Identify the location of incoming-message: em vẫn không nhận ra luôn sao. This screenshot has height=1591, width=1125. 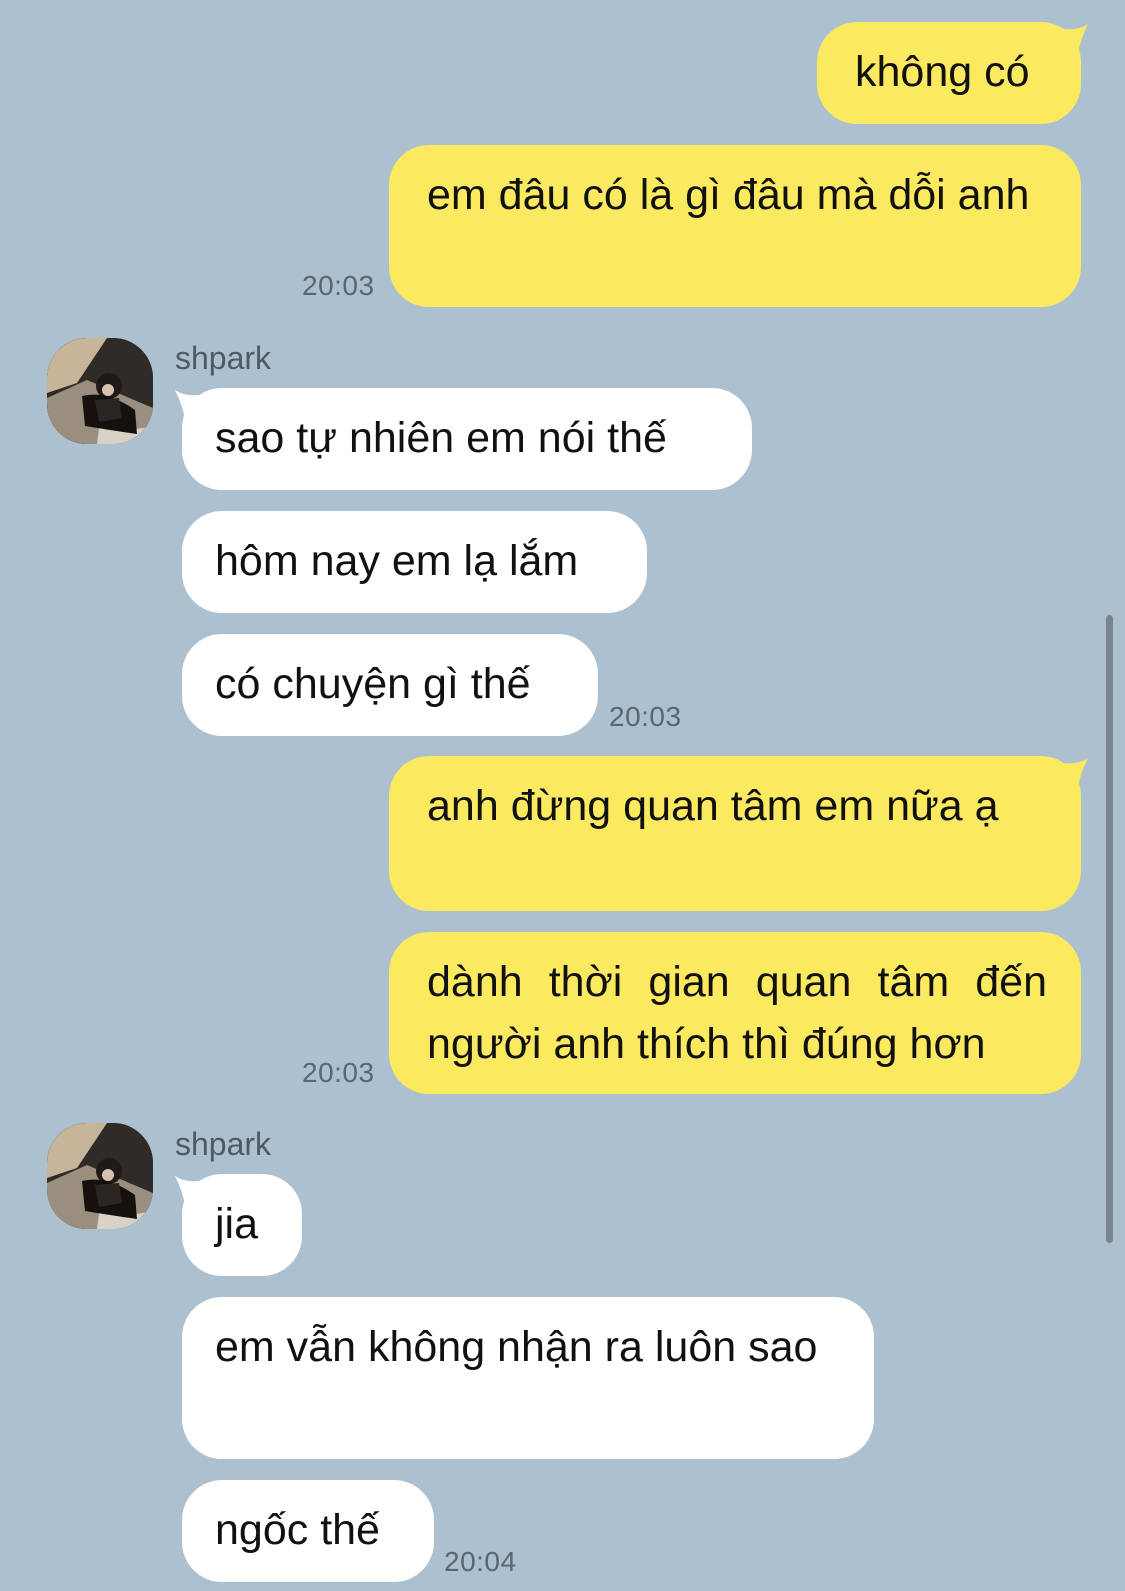
(528, 1378).